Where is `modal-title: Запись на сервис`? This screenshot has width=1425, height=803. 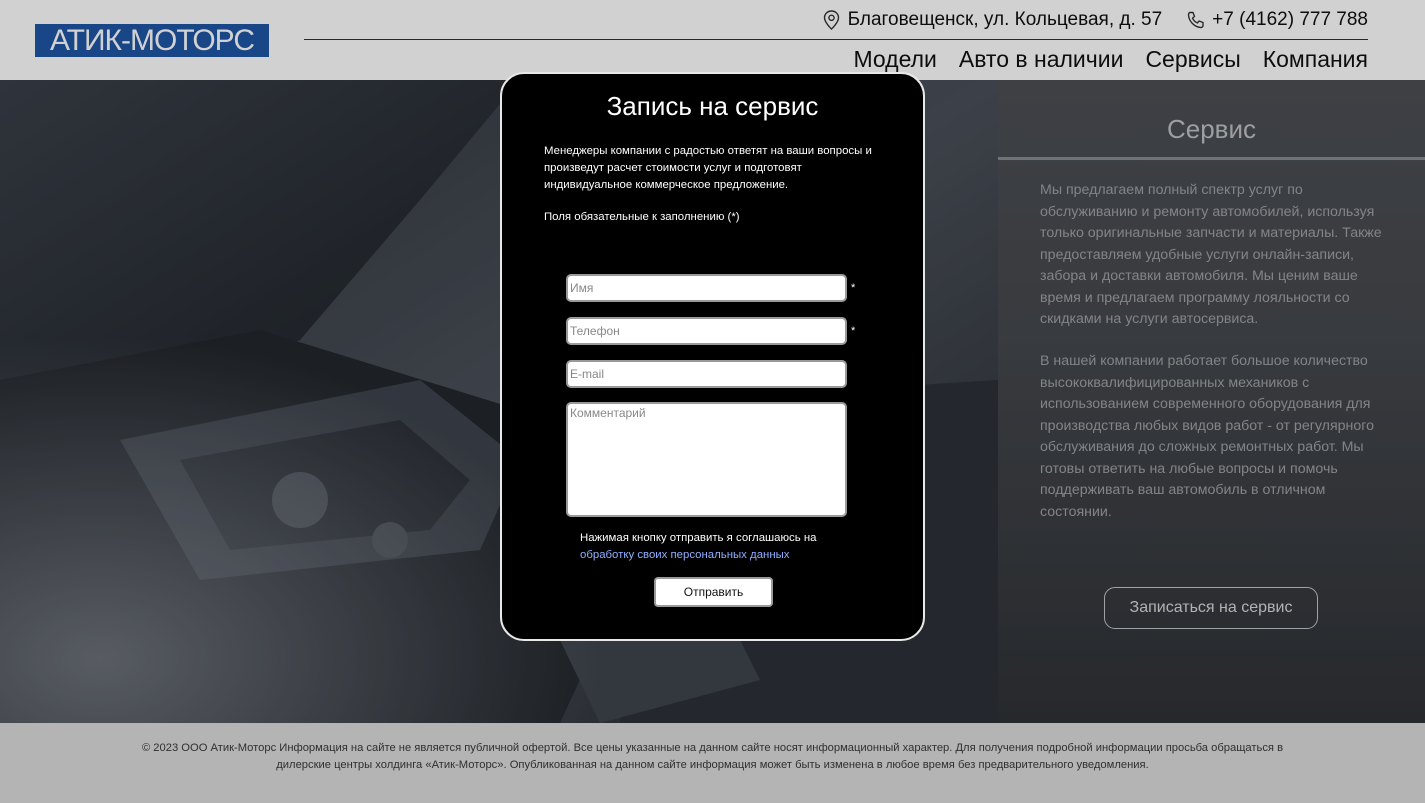
modal-title: Запись на сервис is located at coordinates (712, 106).